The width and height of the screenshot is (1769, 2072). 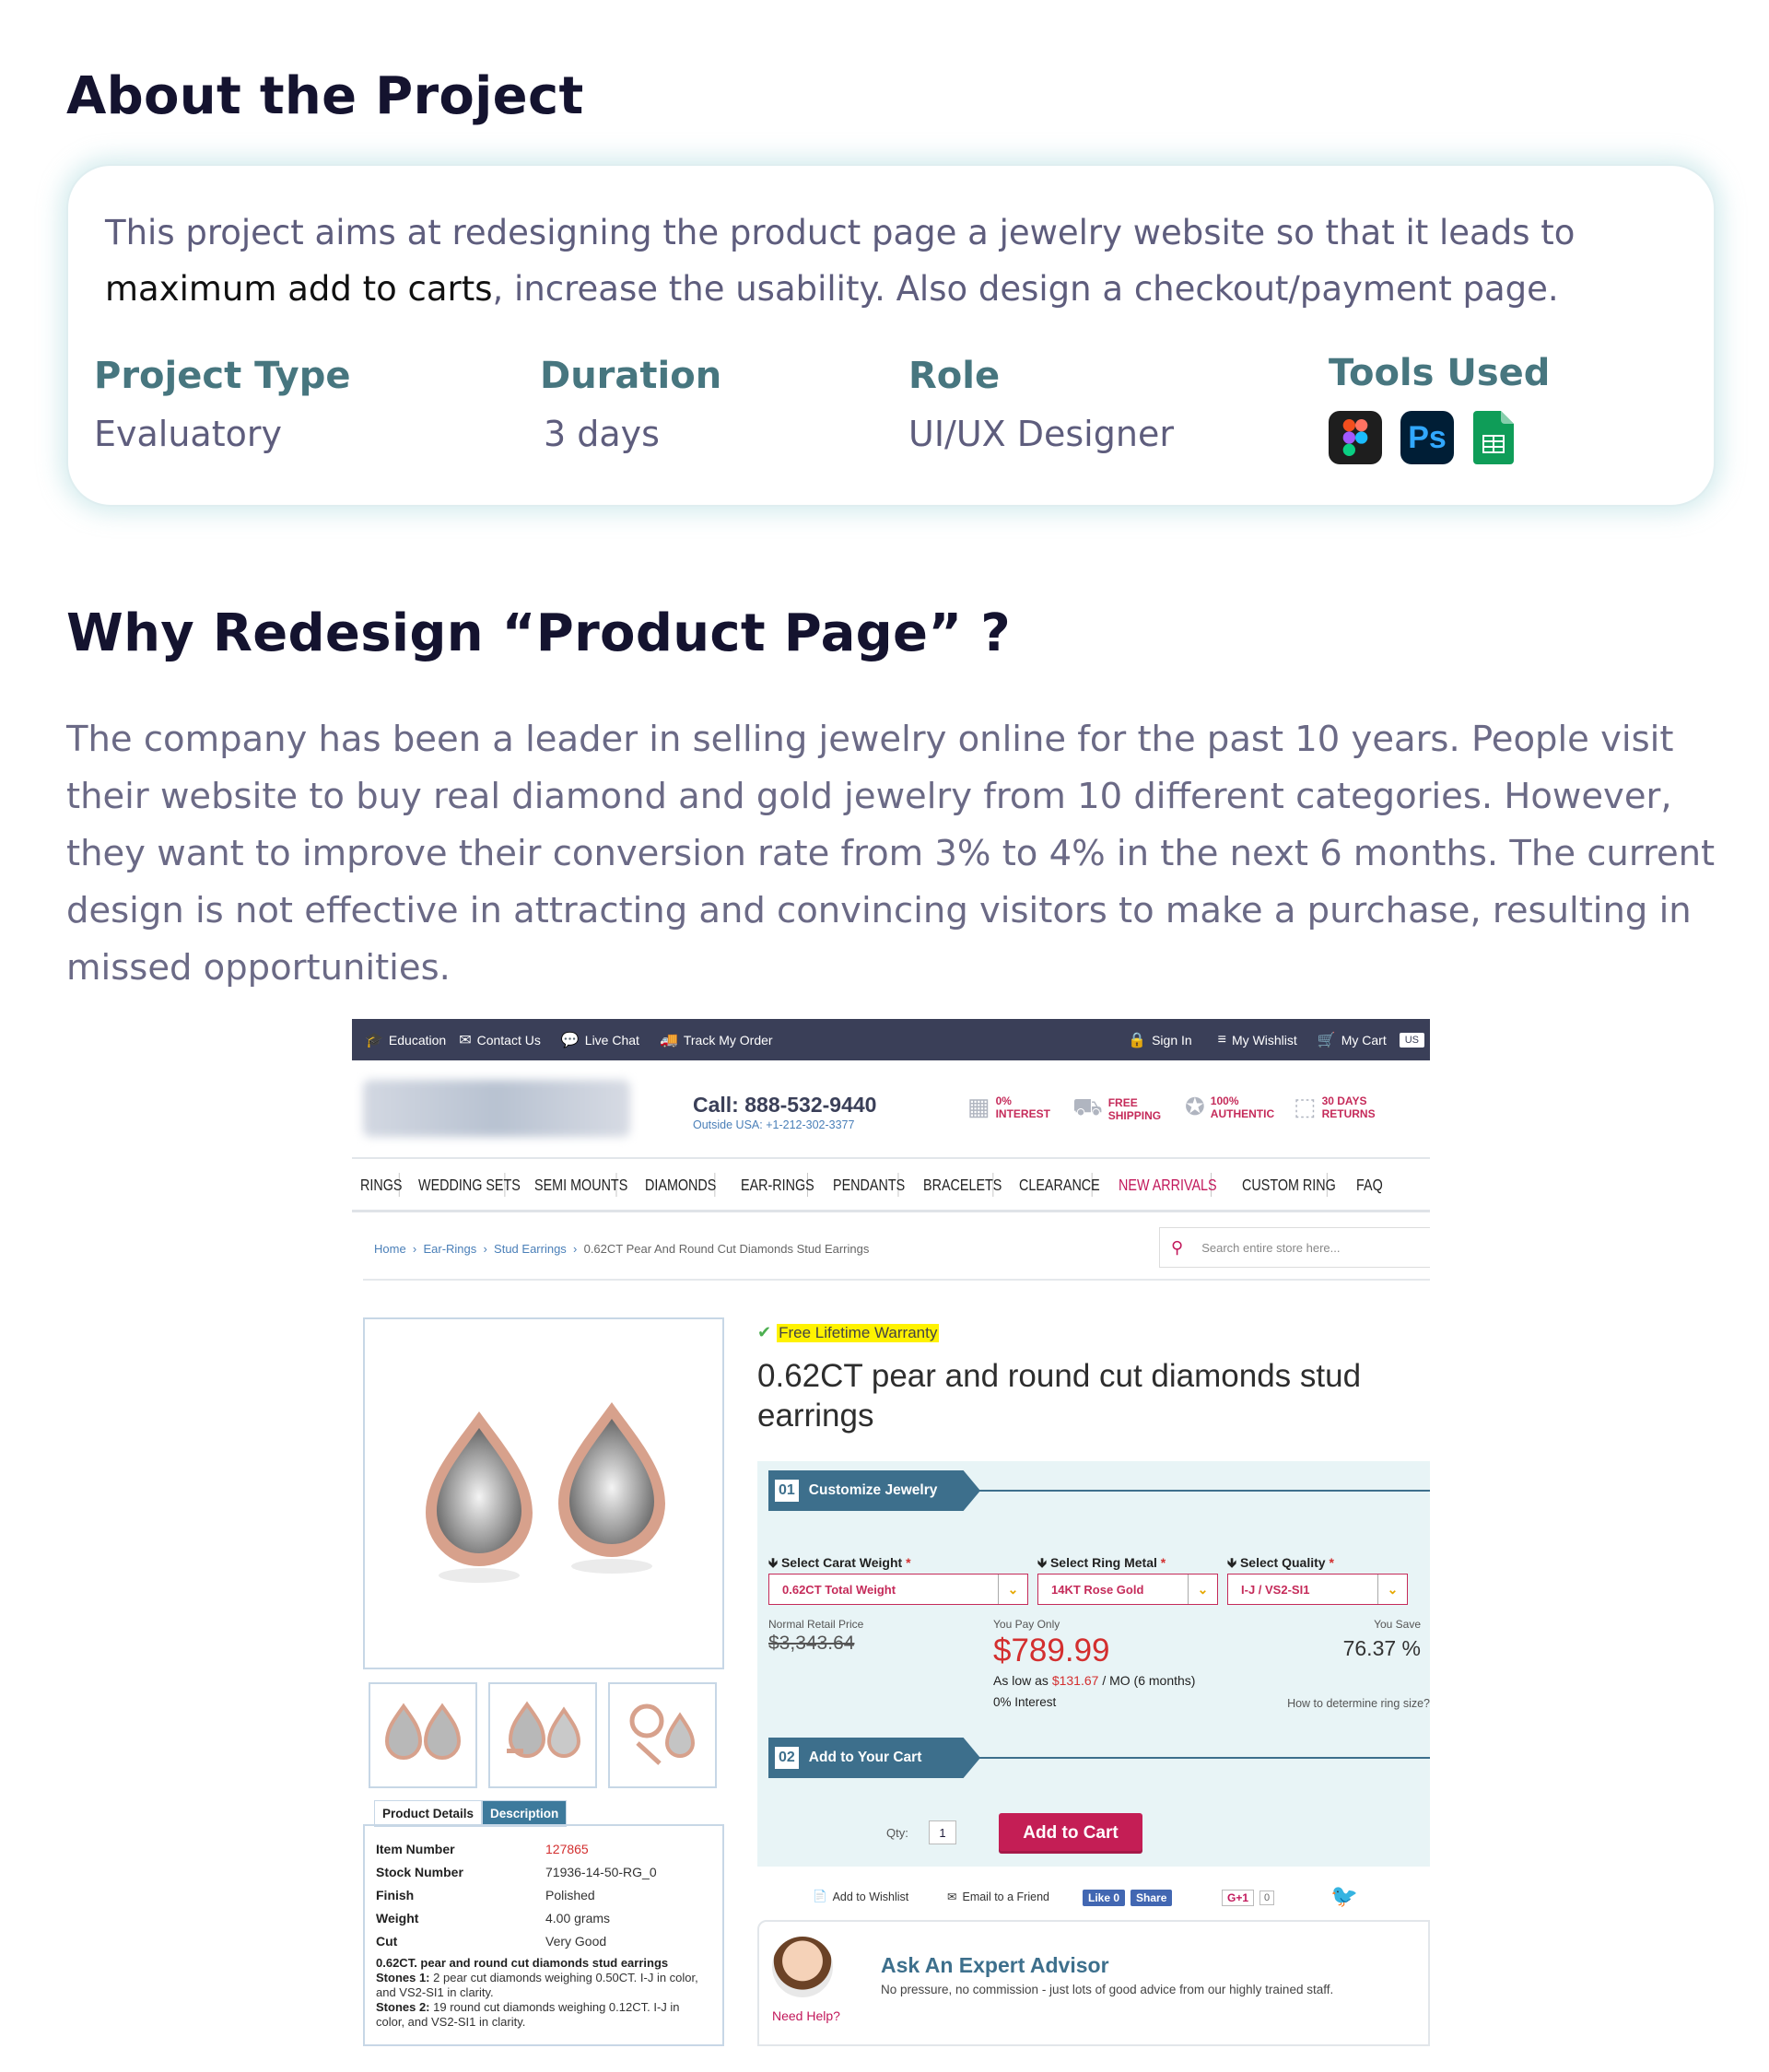 I want to click on ring-metal-select: 14KT Rose Gold ⌄, so click(x=1127, y=1589).